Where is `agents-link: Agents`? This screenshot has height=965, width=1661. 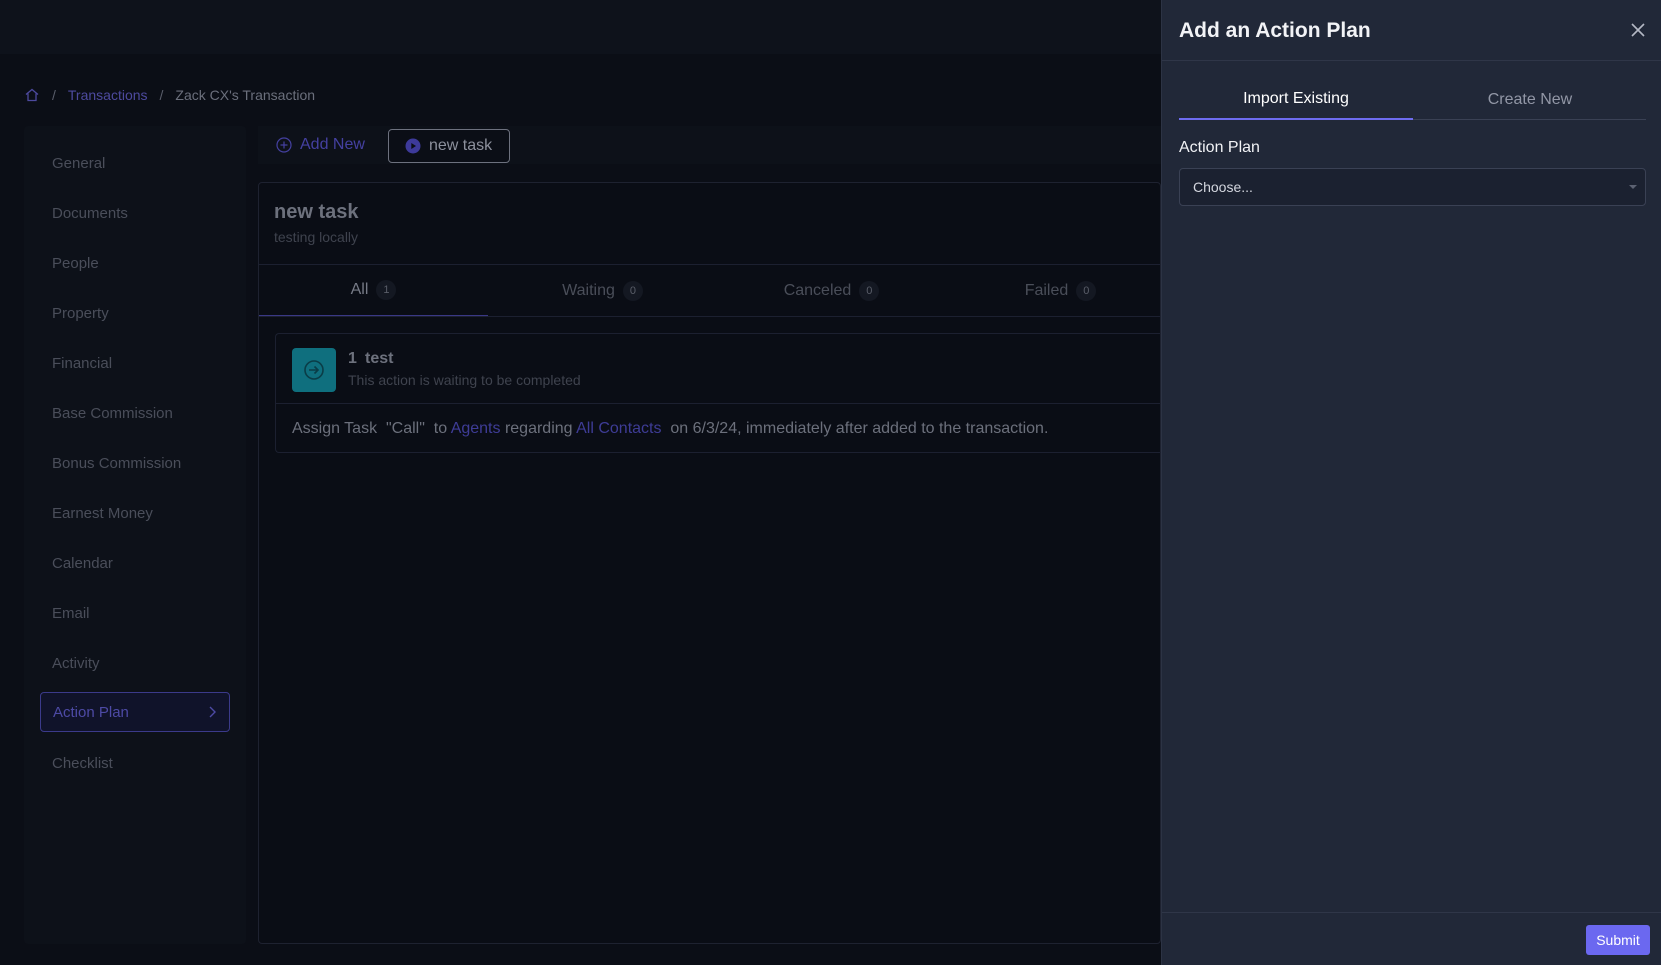
agents-link: Agents is located at coordinates (476, 428).